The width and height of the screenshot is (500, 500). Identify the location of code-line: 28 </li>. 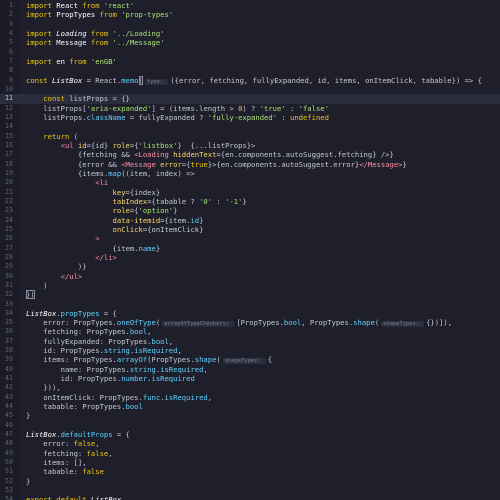
(250, 257).